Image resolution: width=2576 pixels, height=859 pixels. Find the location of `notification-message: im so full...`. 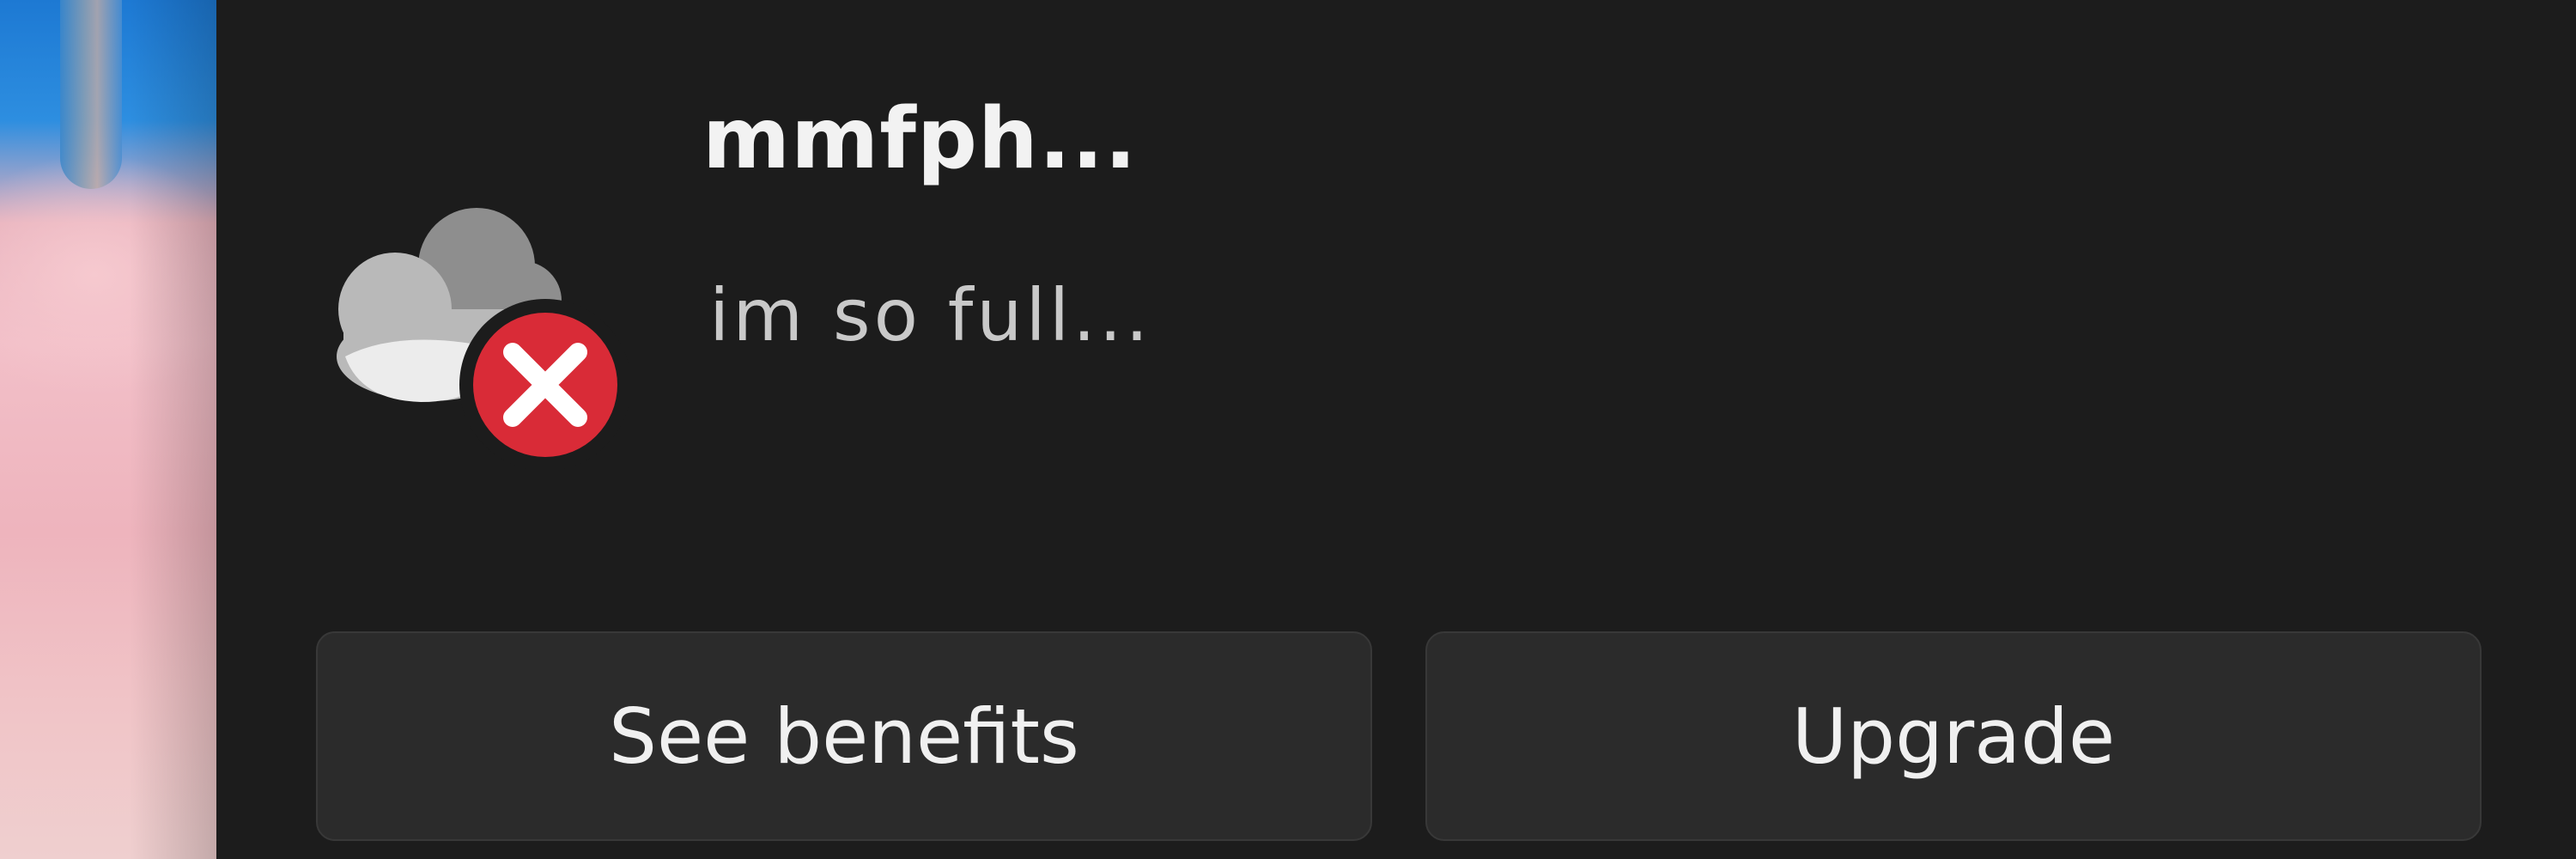

notification-message: im so full... is located at coordinates (930, 315).